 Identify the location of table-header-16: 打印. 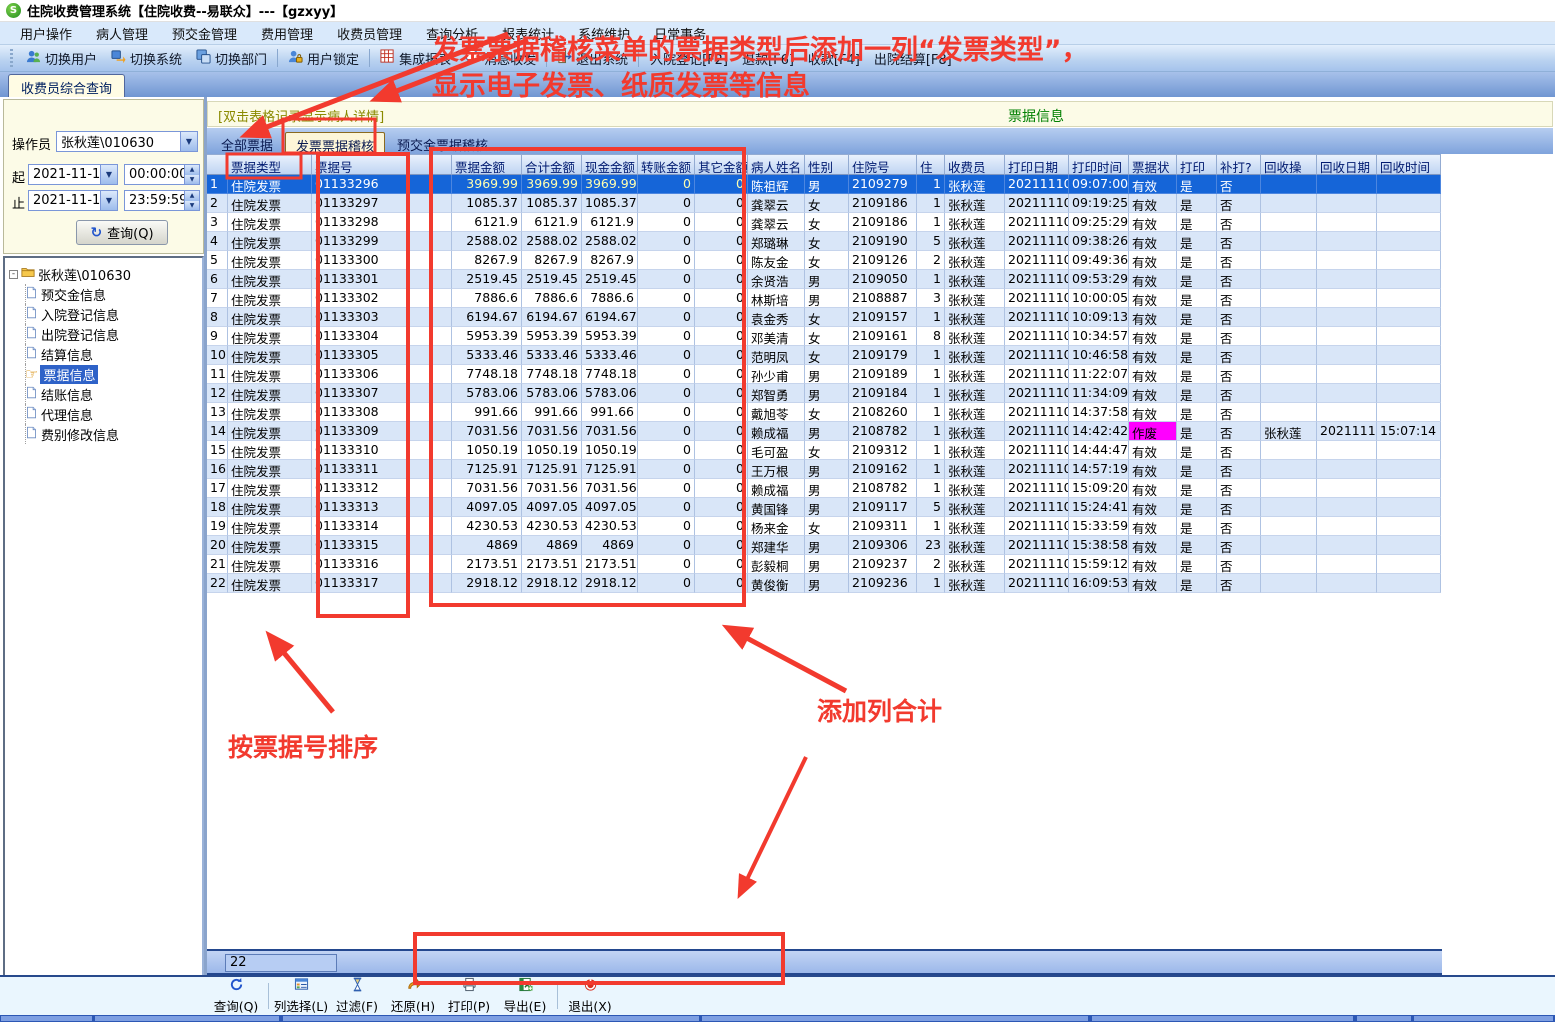
(1197, 164).